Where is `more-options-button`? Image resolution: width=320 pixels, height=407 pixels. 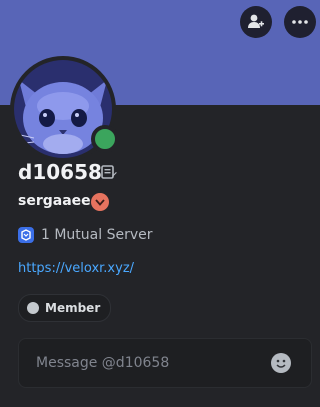
more-options-button is located at coordinates (300, 22).